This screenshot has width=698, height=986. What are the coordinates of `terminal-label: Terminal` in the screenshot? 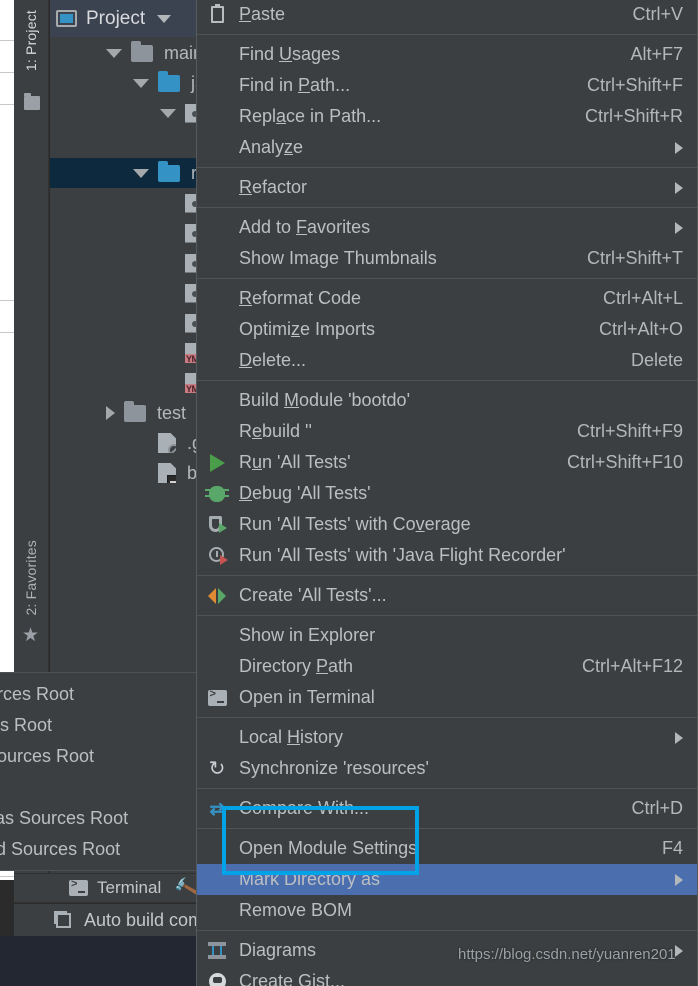 It's located at (129, 887).